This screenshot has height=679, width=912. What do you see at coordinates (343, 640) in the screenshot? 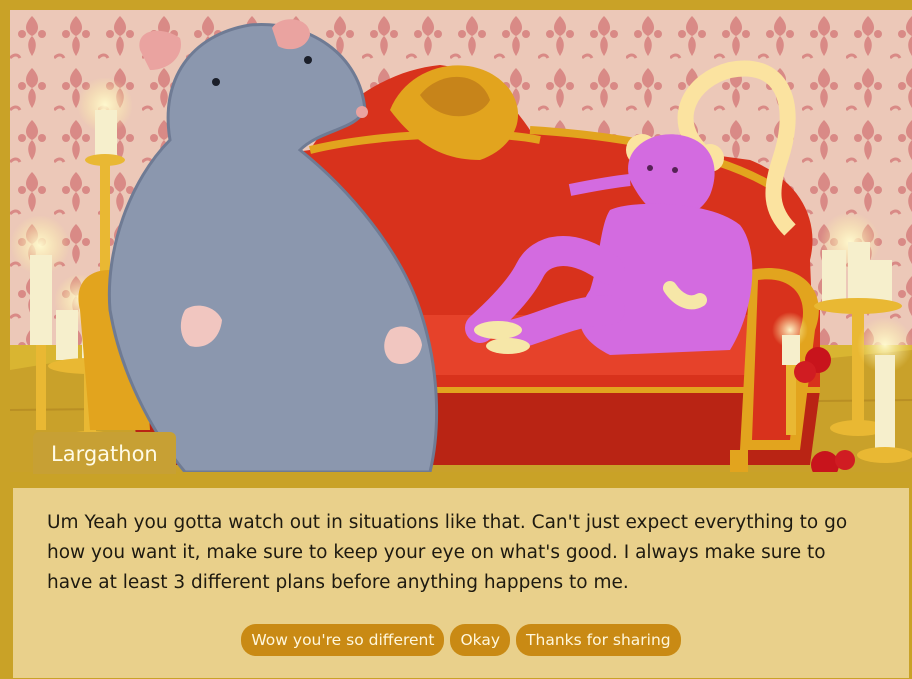
I see `choice-button-wow-so-different: Wow you're so different` at bounding box center [343, 640].